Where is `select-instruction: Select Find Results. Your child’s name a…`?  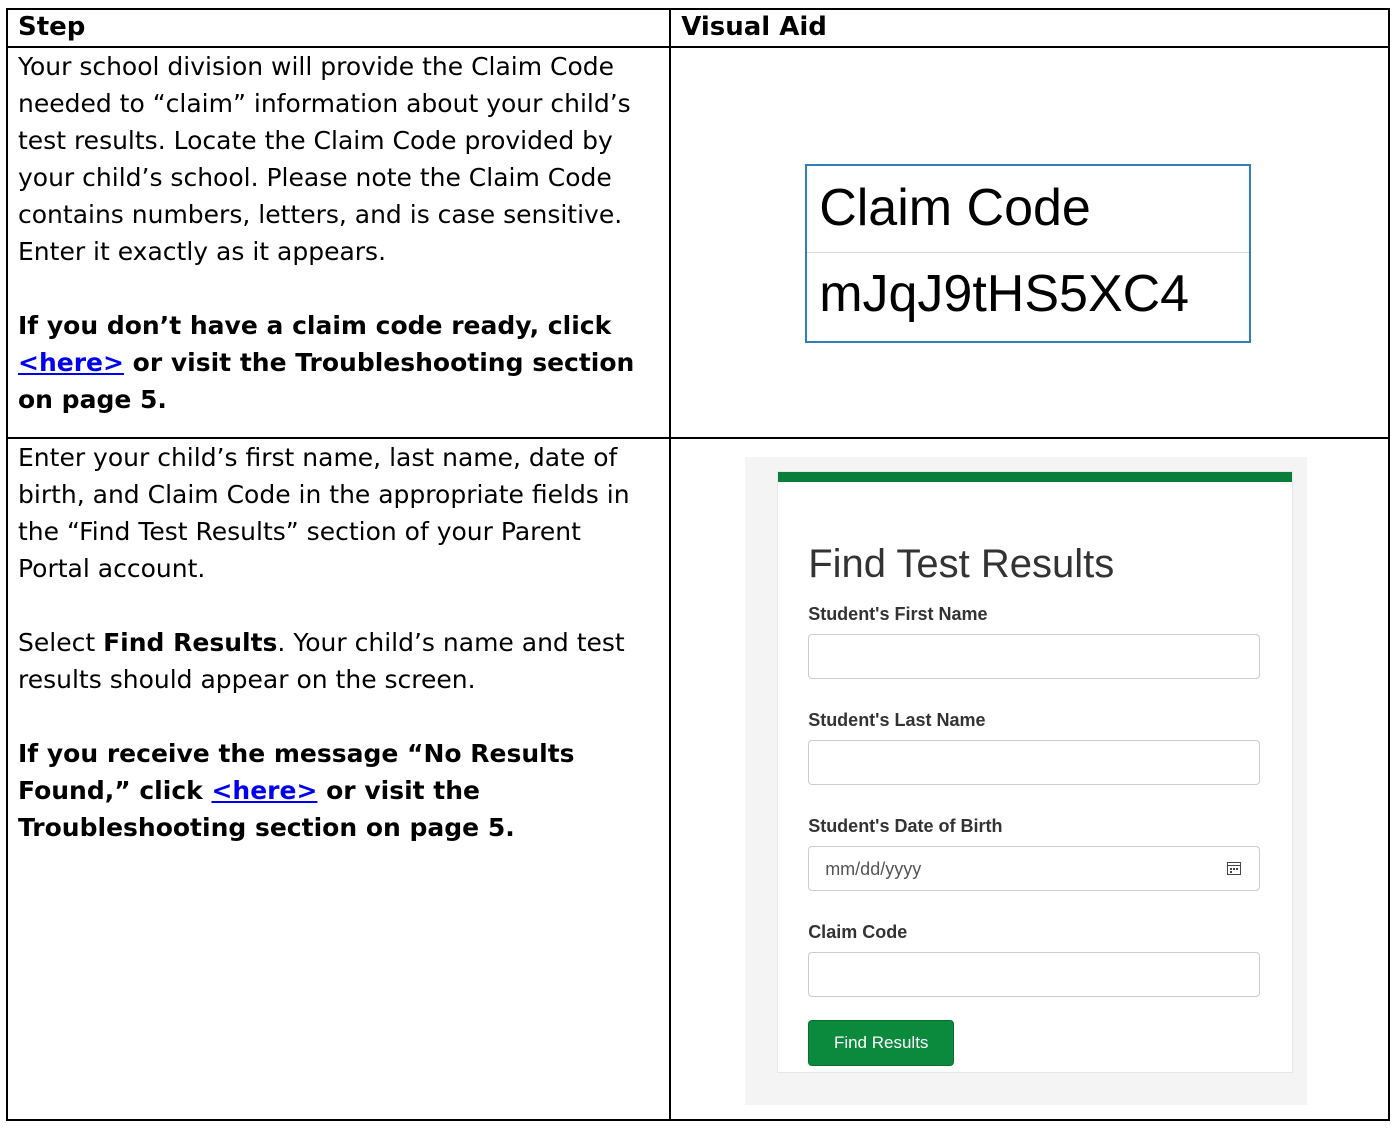
select-instruction: Select Find Results. Your child’s name a… is located at coordinates (338, 661).